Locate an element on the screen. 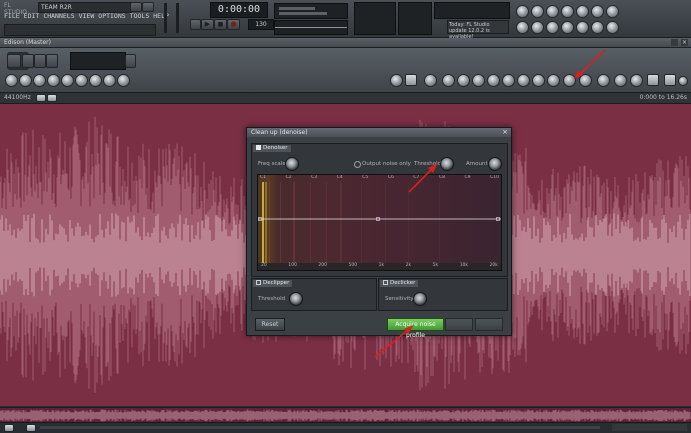  gear-icon is located at coordinates (612, 11).